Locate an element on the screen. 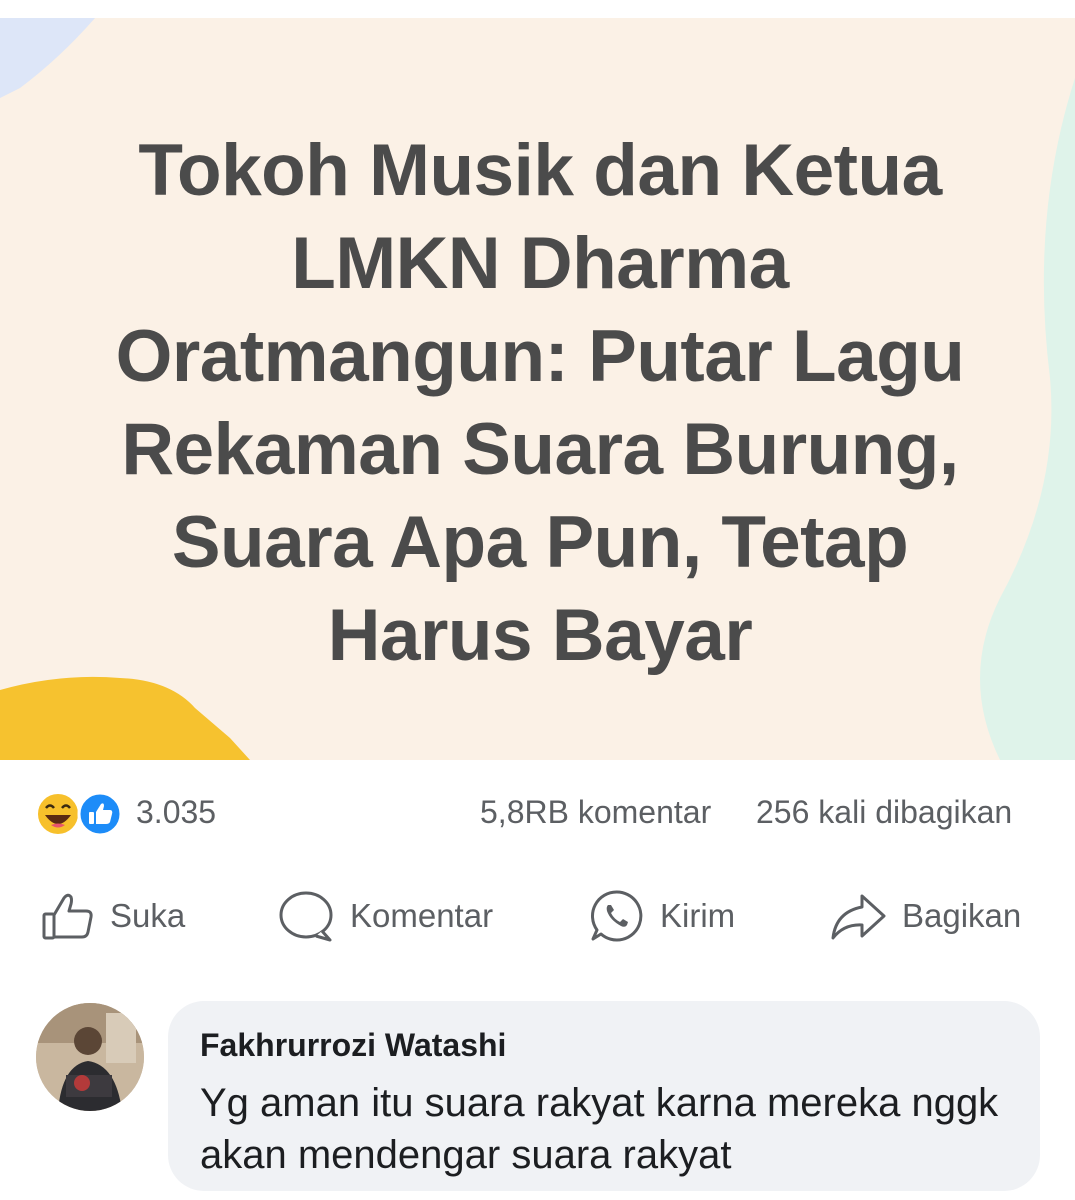 The height and width of the screenshot is (1200, 1075). like-thumb-icon is located at coordinates (100, 814).